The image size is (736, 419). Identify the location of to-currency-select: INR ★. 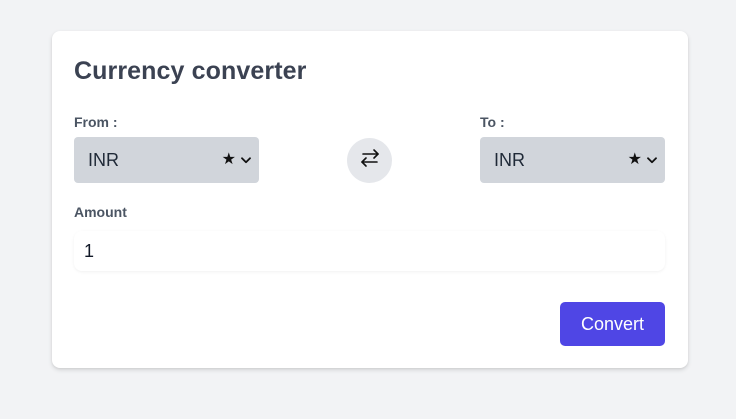
(572, 160).